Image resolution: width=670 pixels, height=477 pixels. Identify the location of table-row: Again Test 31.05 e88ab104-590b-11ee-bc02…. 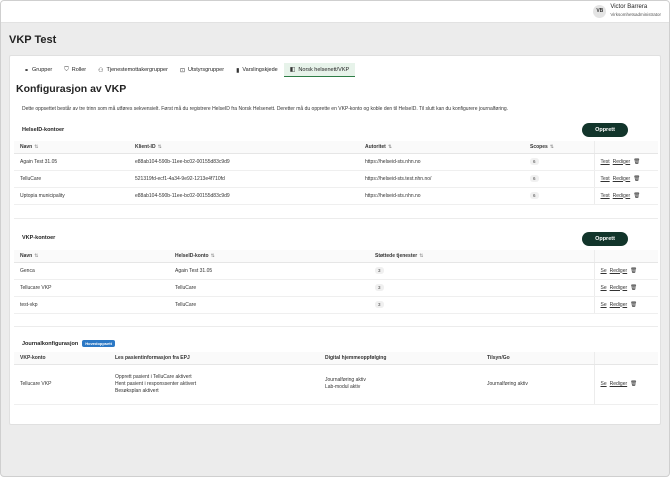
(336, 162).